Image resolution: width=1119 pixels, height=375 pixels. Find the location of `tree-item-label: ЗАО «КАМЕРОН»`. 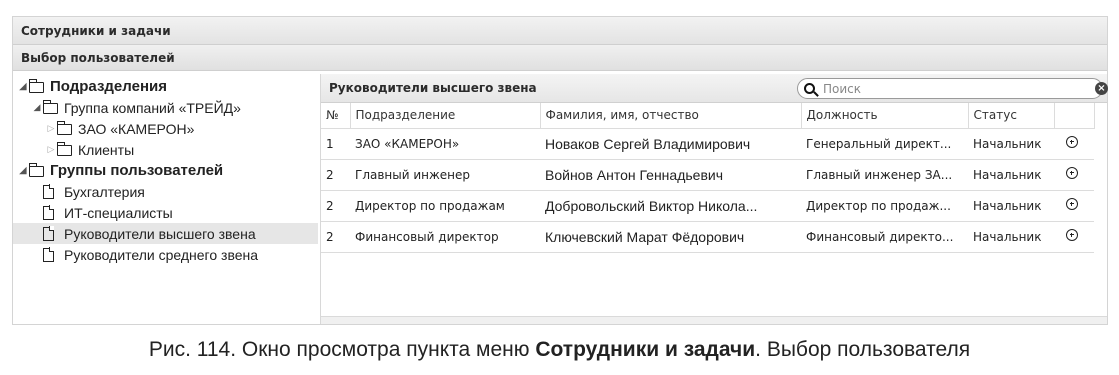

tree-item-label: ЗАО «КАМЕРОН» is located at coordinates (136, 128).